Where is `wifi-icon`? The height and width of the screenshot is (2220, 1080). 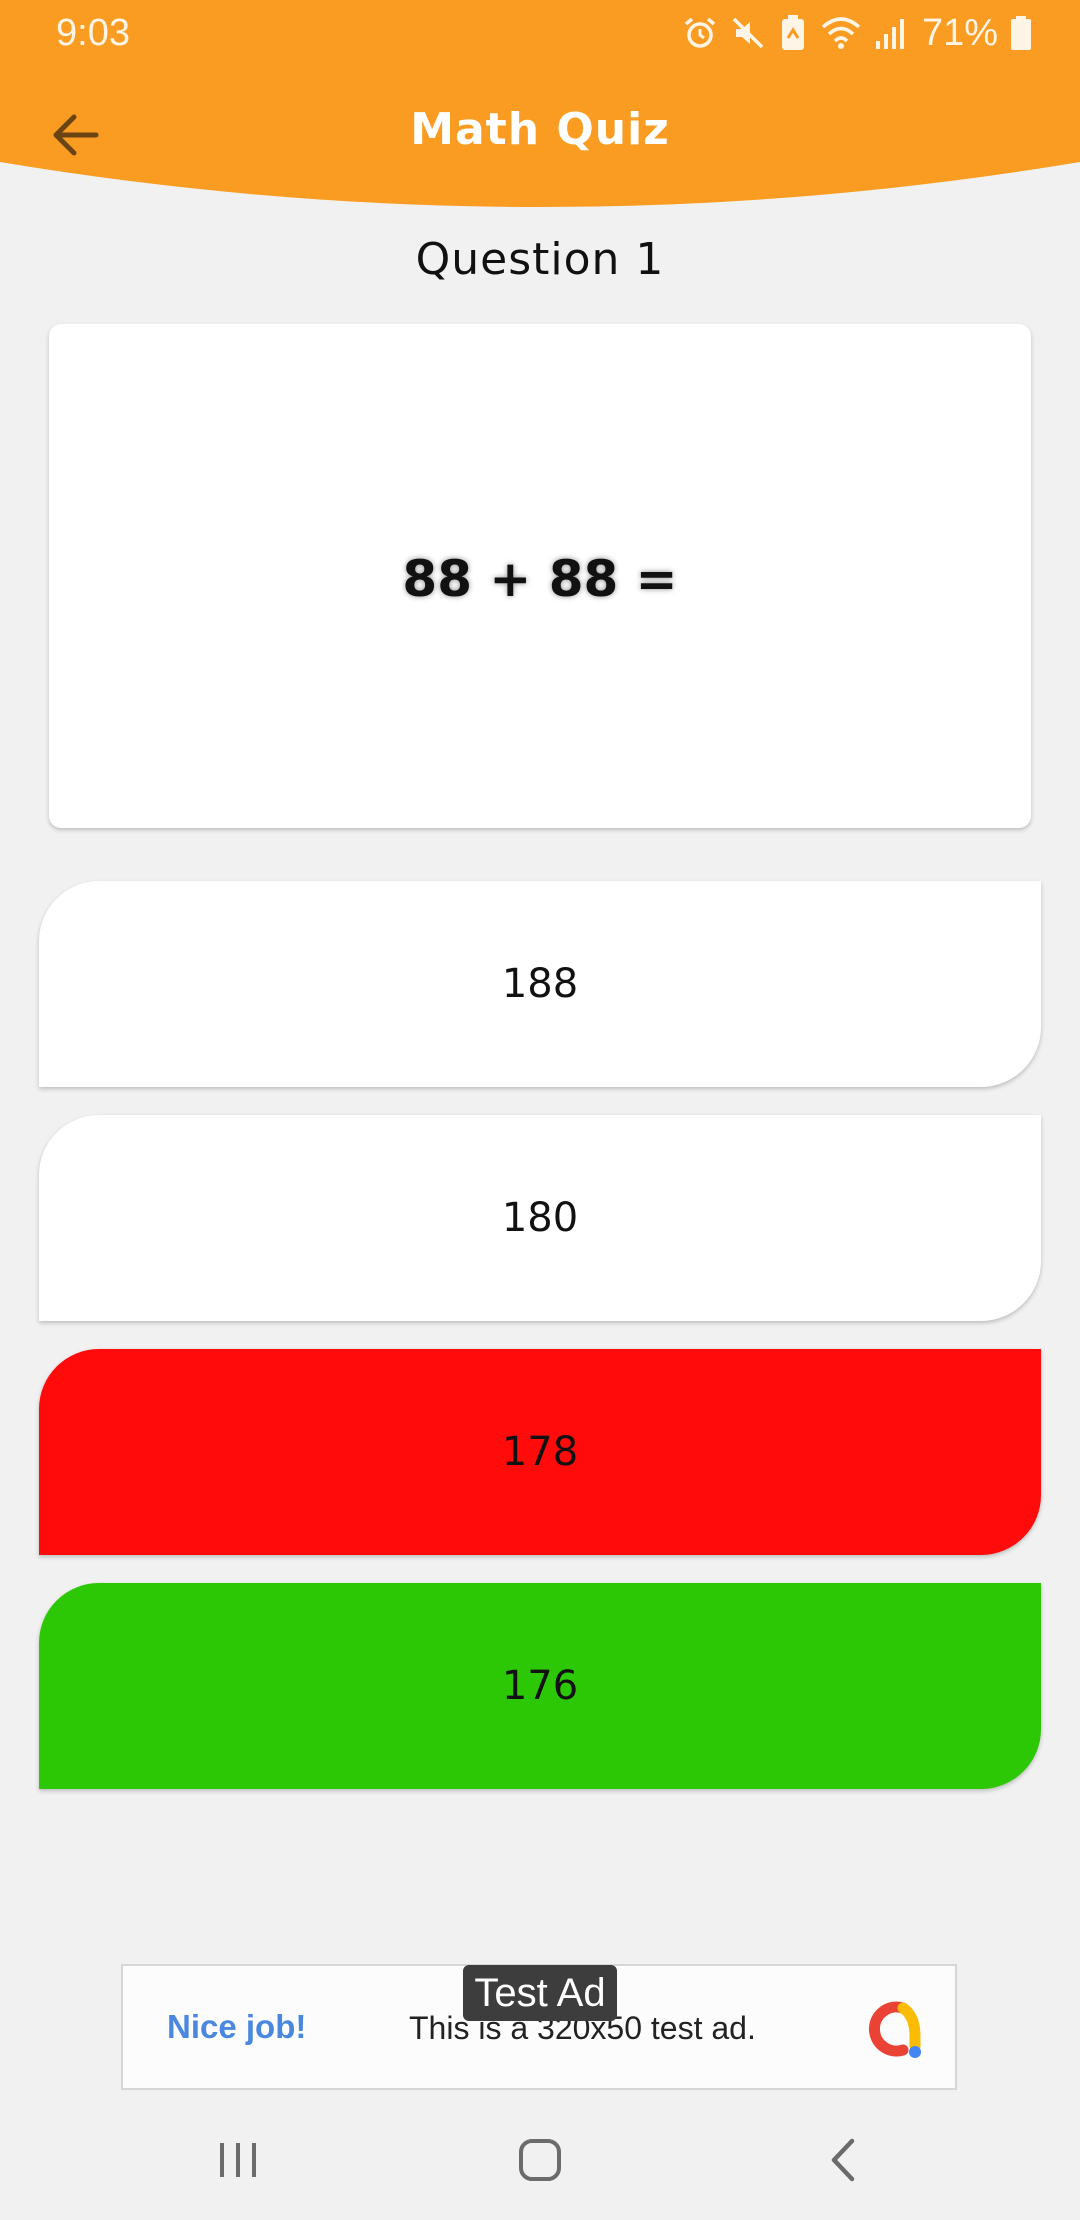 wifi-icon is located at coordinates (841, 33).